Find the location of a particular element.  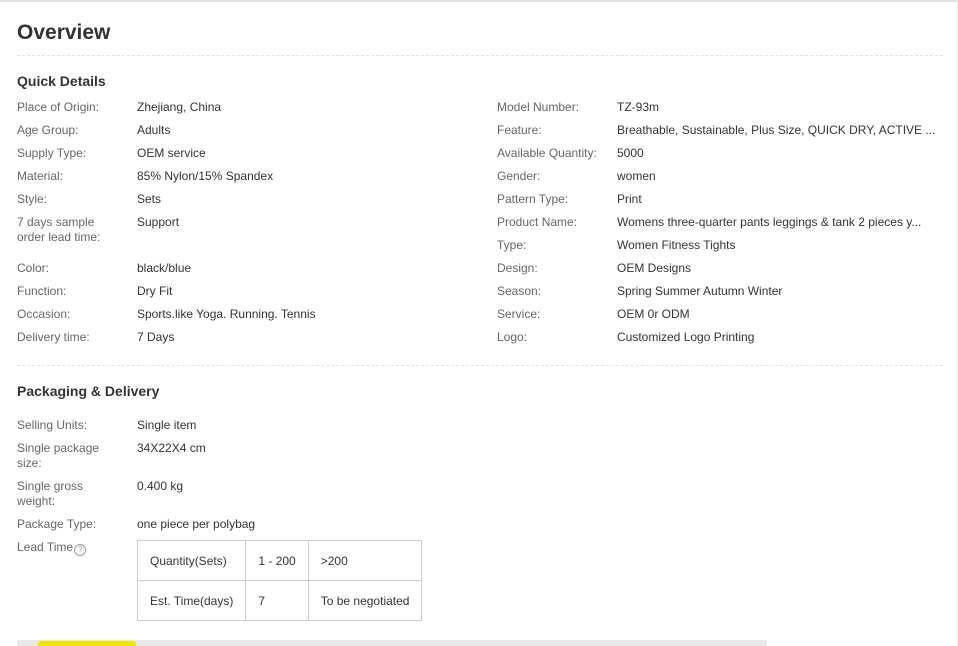

detail-value: Sets is located at coordinates (149, 199).